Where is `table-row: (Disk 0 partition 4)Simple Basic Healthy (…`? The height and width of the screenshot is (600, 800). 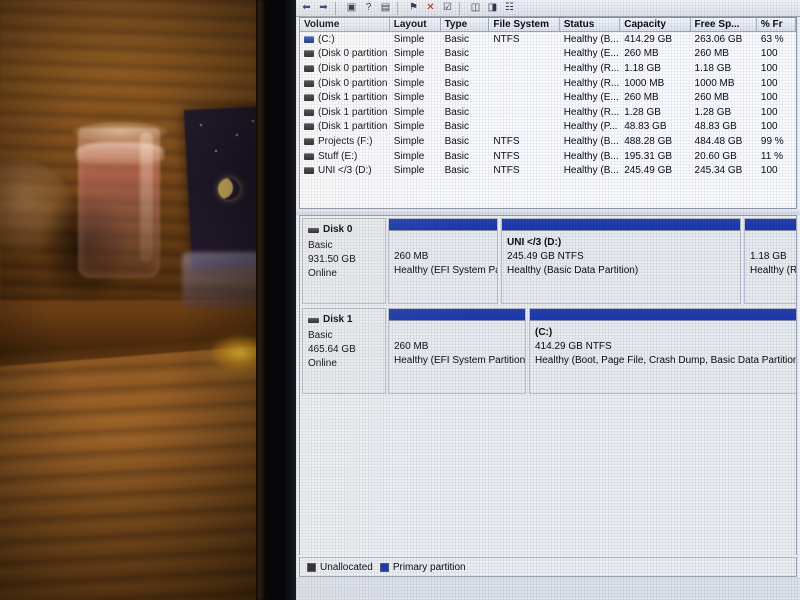 table-row: (Disk 0 partition 4)Simple Basic Healthy (… is located at coordinates (548, 68).